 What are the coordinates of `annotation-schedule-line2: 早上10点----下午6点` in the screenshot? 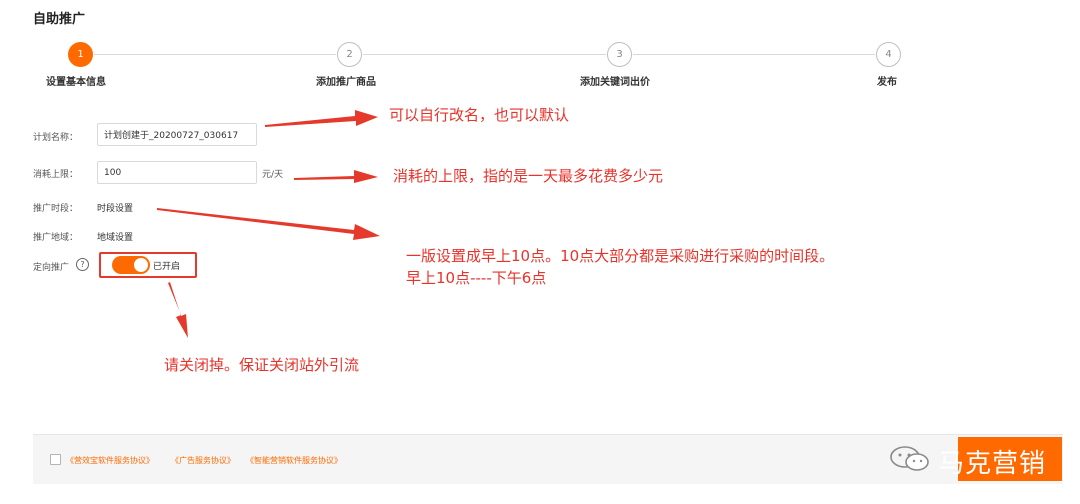 It's located at (476, 278).